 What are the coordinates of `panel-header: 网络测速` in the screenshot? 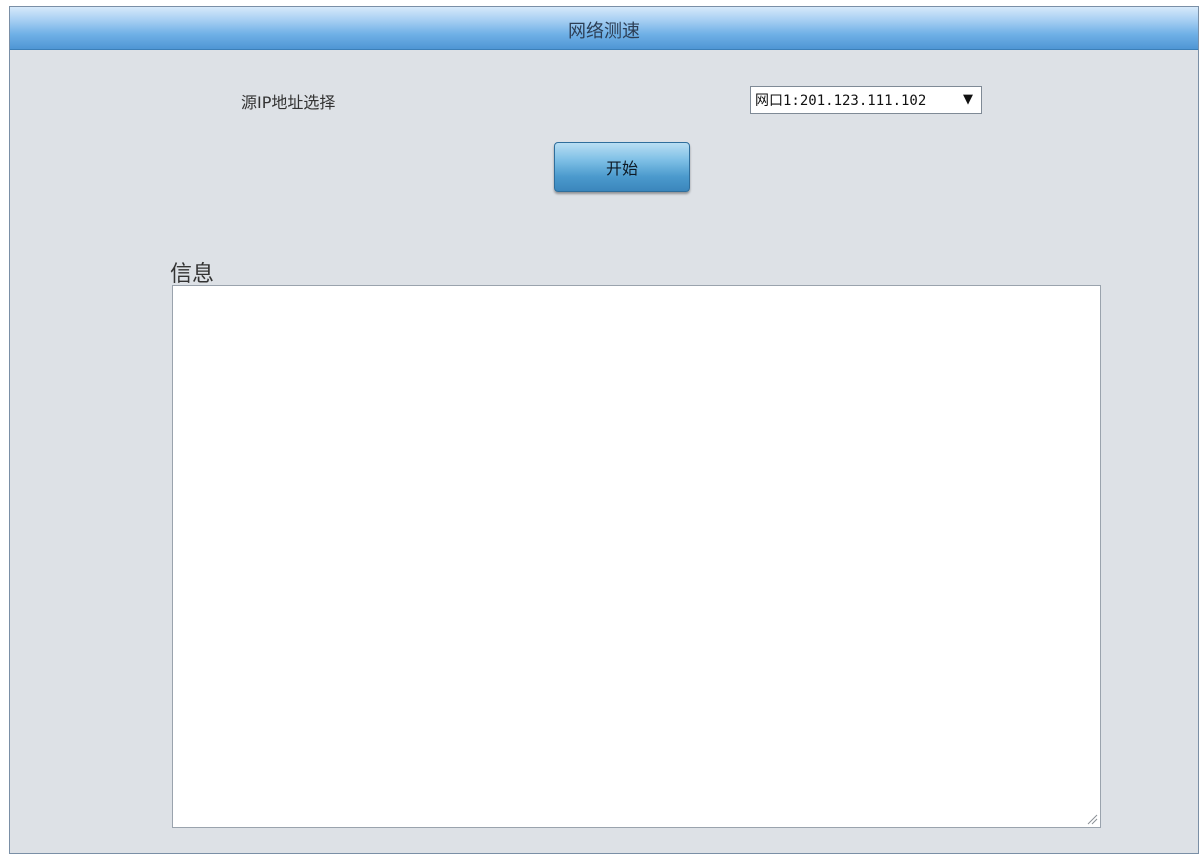 It's located at (604, 28).